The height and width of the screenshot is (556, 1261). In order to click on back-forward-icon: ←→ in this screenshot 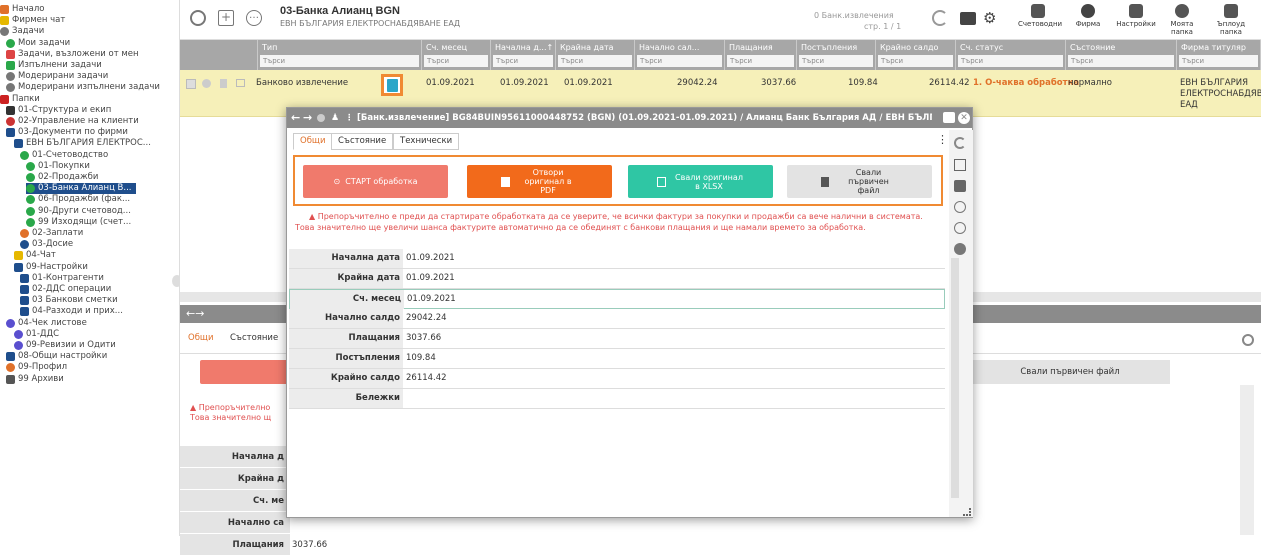, I will do `click(195, 313)`.